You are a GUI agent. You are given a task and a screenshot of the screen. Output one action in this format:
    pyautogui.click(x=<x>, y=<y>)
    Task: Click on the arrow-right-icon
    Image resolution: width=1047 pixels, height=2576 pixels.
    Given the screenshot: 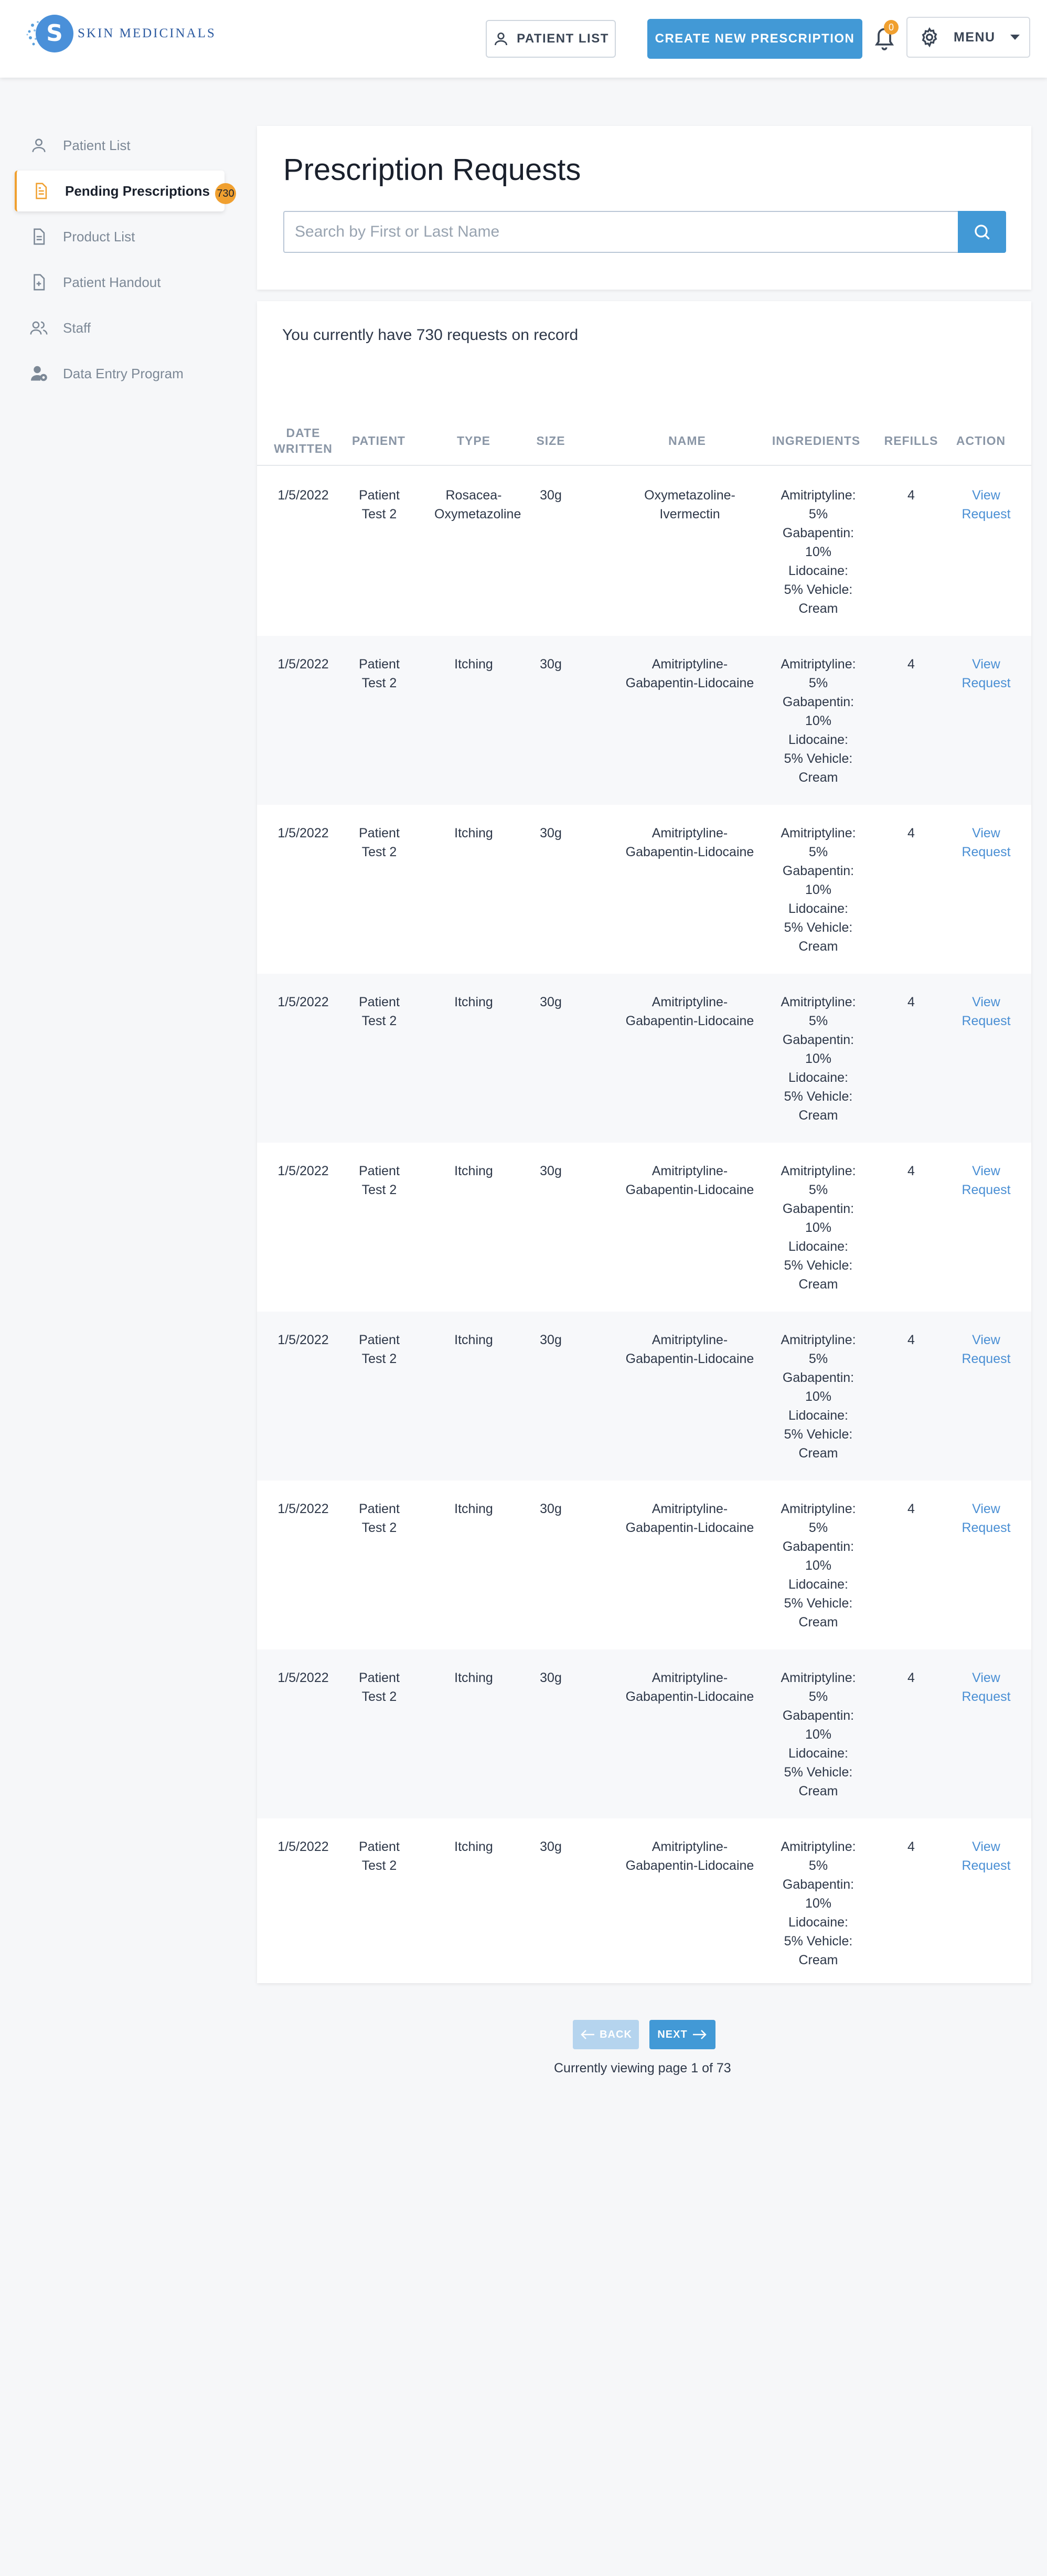 What is the action you would take?
    pyautogui.click(x=699, y=2034)
    